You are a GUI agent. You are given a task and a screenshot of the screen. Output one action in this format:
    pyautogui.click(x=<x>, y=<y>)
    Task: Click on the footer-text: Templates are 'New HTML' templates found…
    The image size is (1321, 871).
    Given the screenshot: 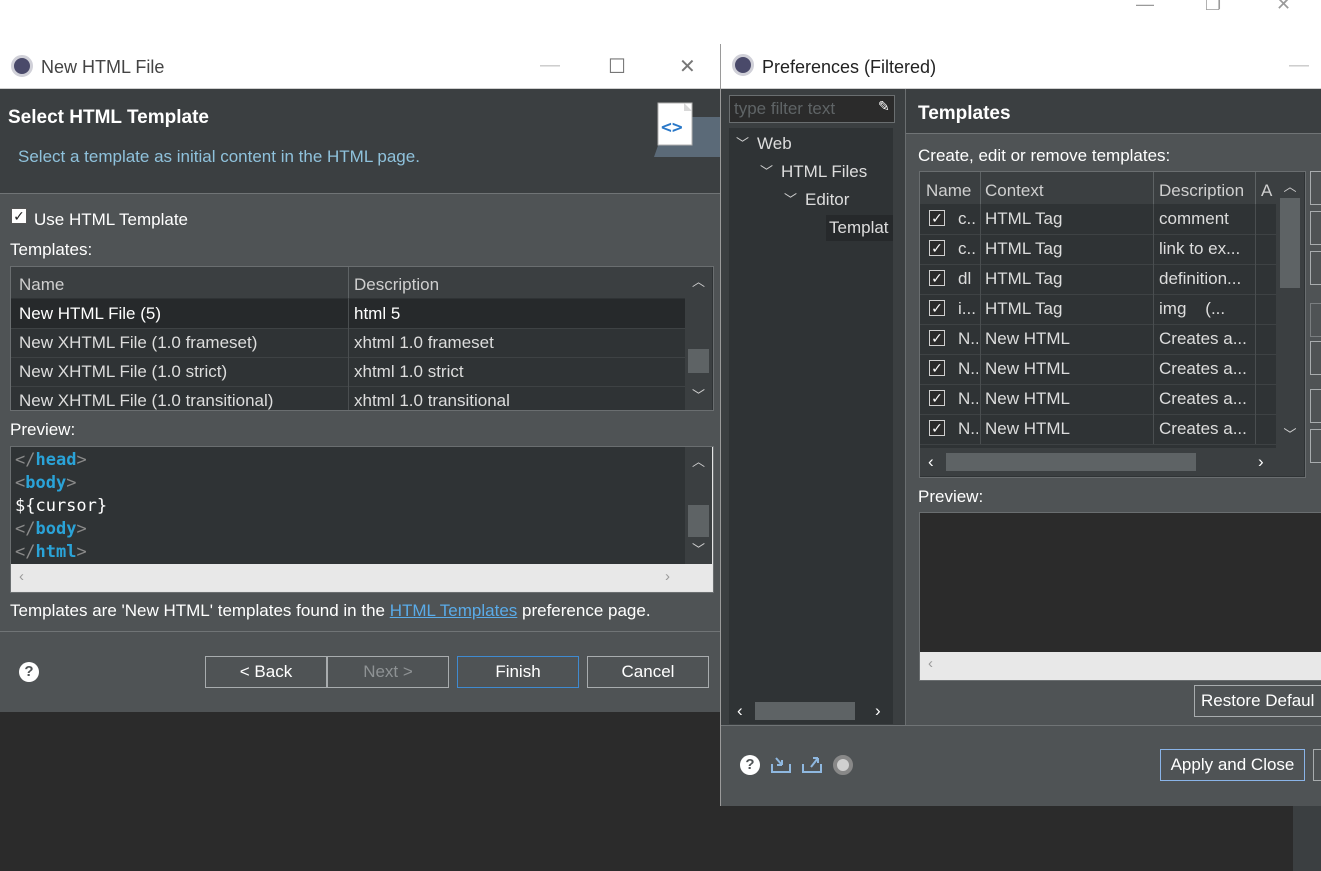 What is the action you would take?
    pyautogui.click(x=200, y=610)
    